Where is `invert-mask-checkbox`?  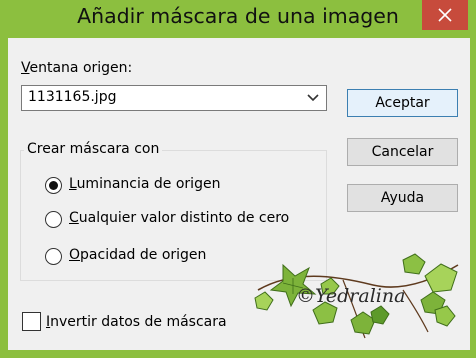
invert-mask-checkbox is located at coordinates (31, 321).